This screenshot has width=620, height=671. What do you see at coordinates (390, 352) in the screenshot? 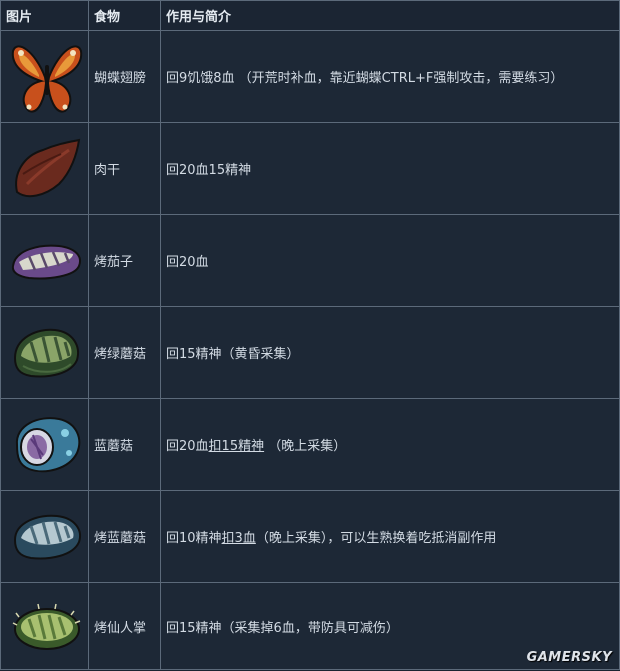
I see `food-description: 回15精神（黄昏采集）` at bounding box center [390, 352].